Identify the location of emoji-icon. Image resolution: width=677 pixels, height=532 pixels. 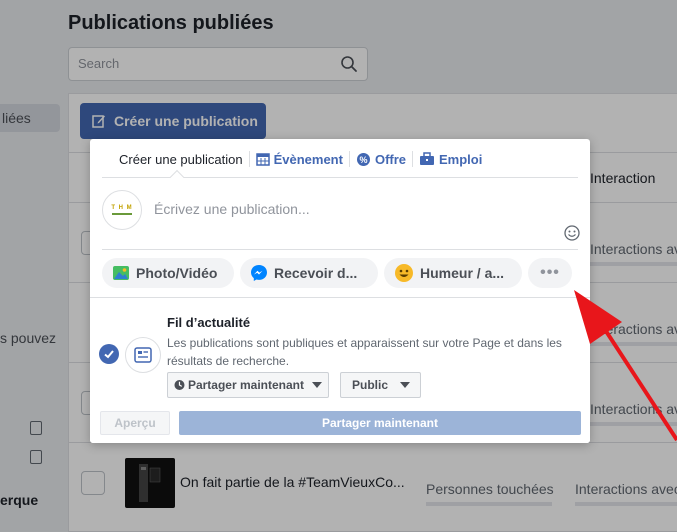
(572, 233).